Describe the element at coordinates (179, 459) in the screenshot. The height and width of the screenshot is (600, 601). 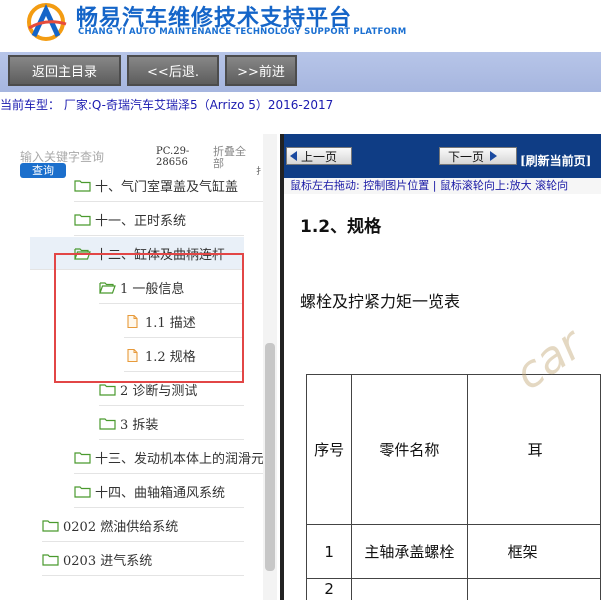
I see `tree-item-label: 十三、发动机本体上的润滑元` at that location.